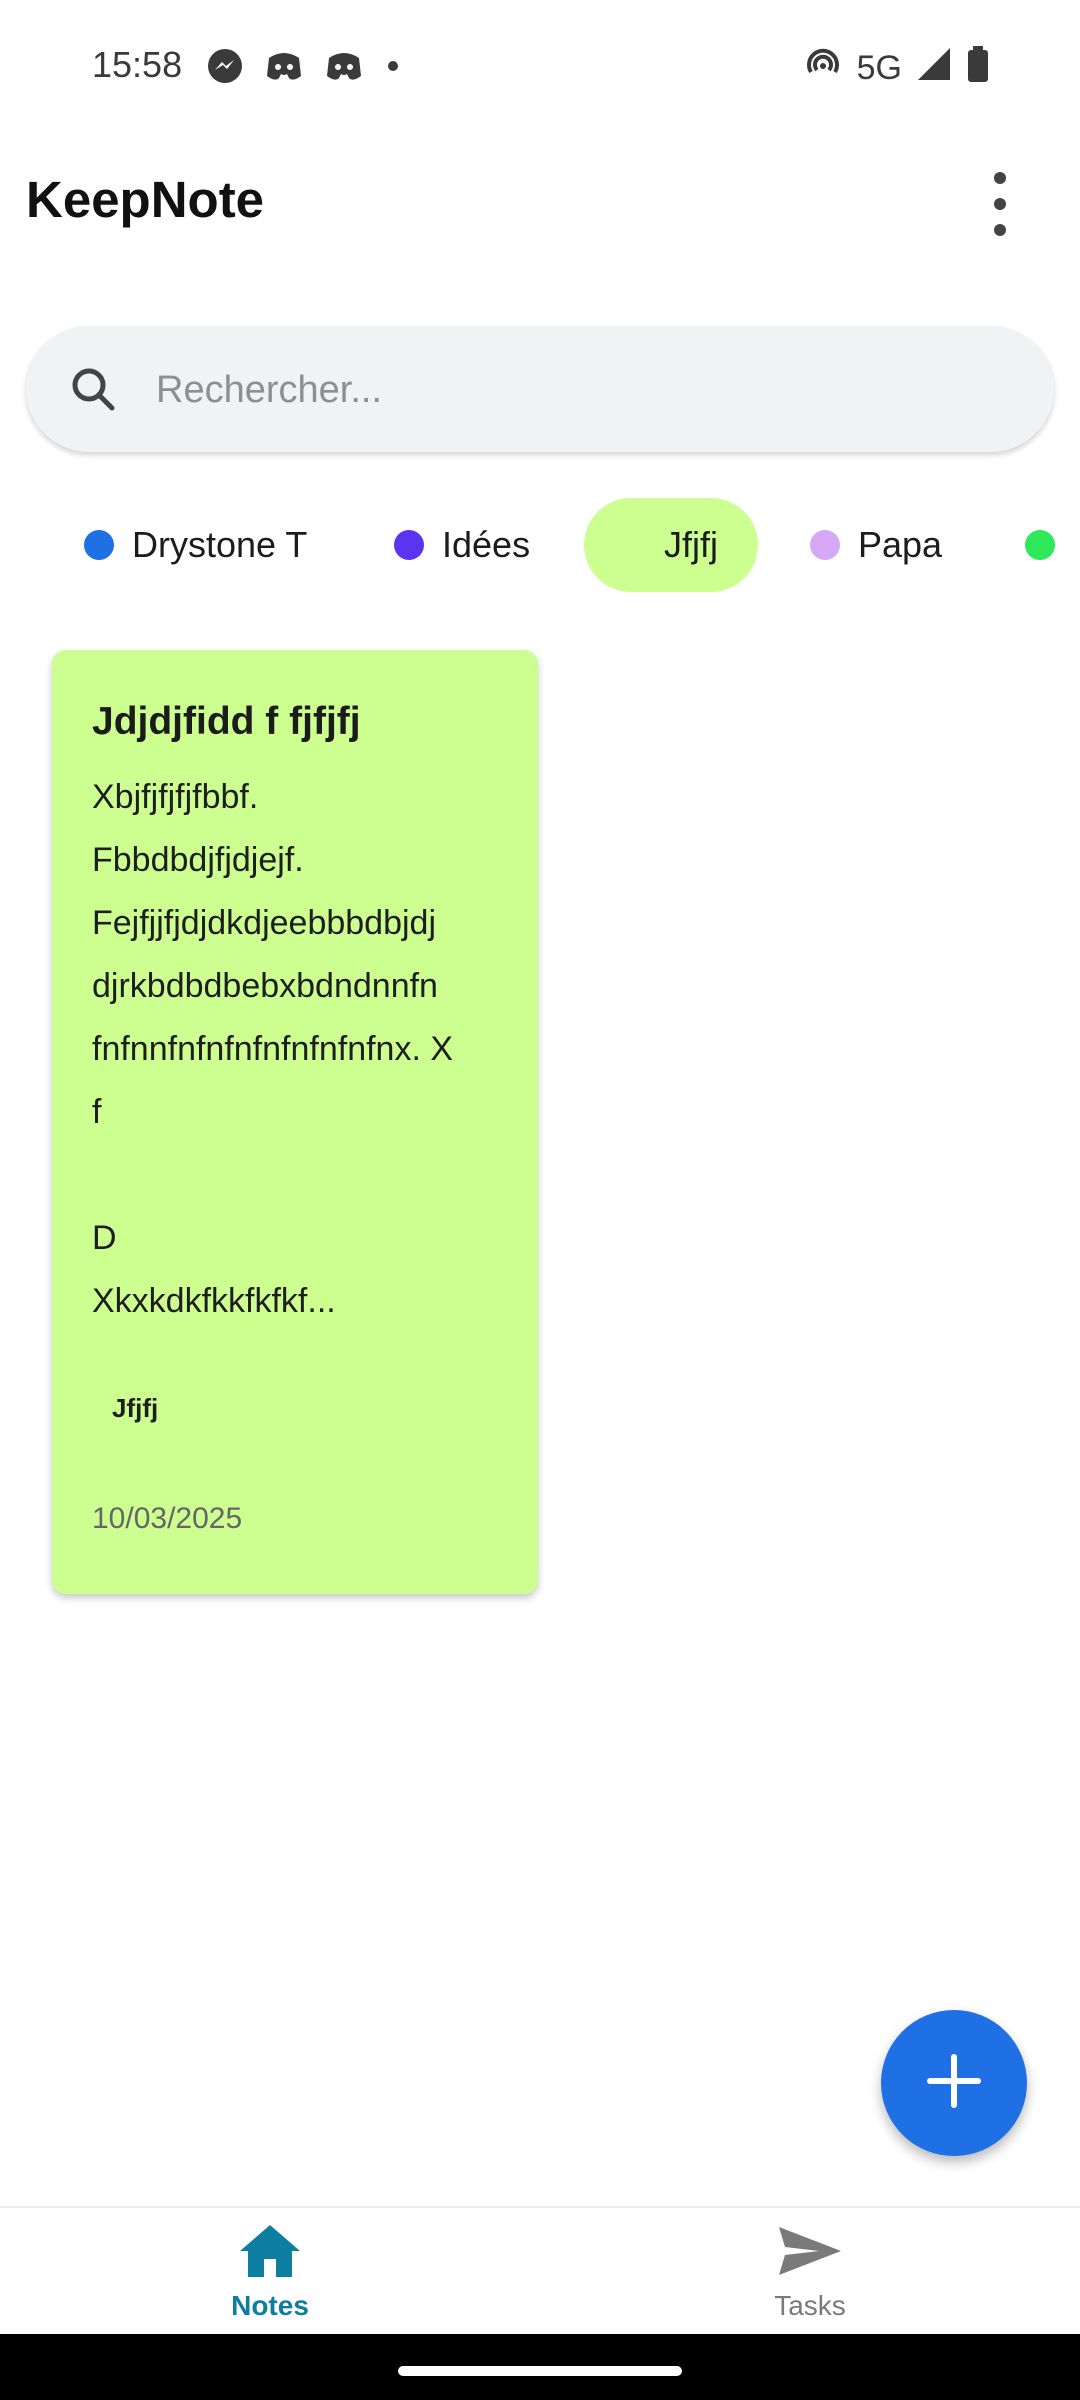  I want to click on category-chip-green, so click(1049, 545).